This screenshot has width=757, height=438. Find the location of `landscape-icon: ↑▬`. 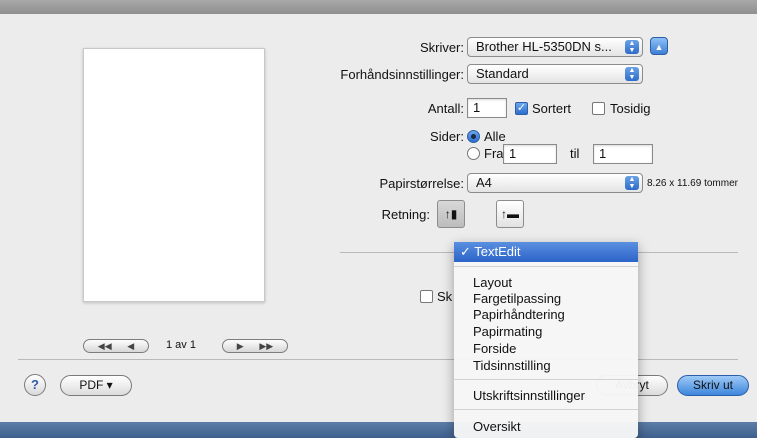

landscape-icon: ↑▬ is located at coordinates (510, 214).